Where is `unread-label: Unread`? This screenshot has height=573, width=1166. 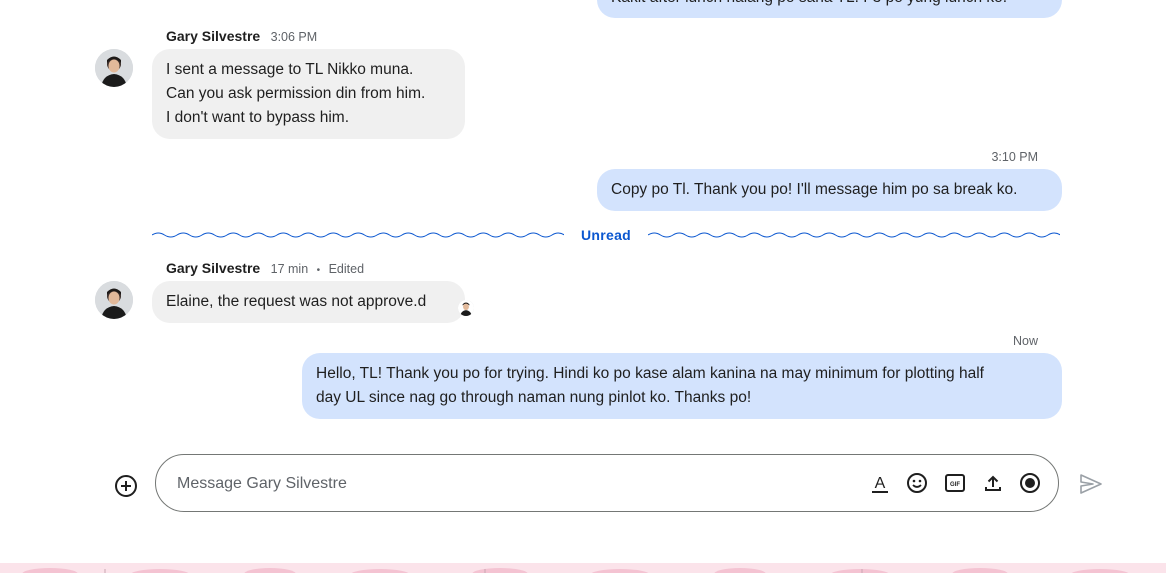 unread-label: Unread is located at coordinates (606, 235).